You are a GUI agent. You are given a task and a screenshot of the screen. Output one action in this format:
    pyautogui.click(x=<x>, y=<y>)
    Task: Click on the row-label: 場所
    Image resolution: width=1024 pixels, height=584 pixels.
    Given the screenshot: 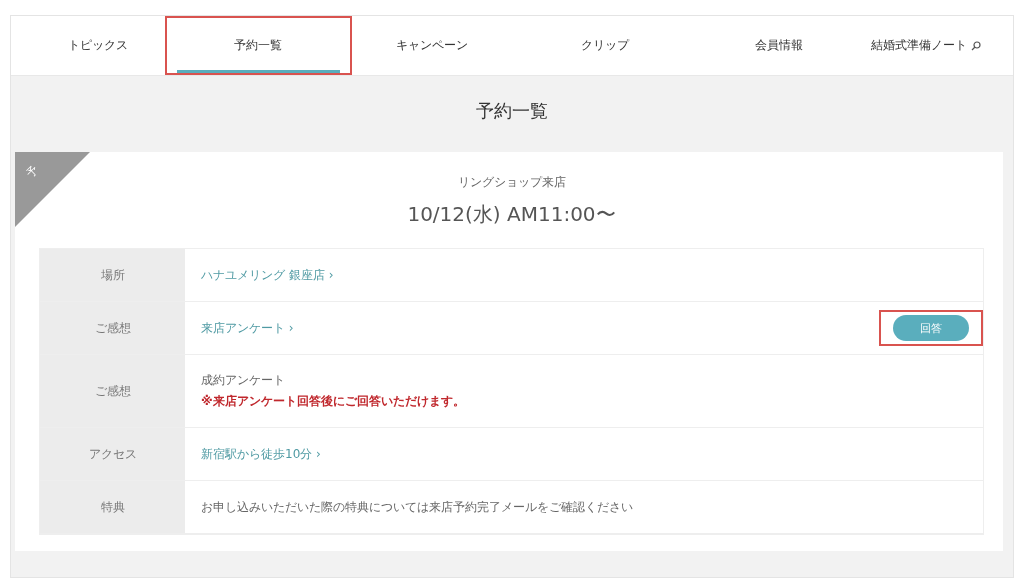 What is the action you would take?
    pyautogui.click(x=112, y=275)
    